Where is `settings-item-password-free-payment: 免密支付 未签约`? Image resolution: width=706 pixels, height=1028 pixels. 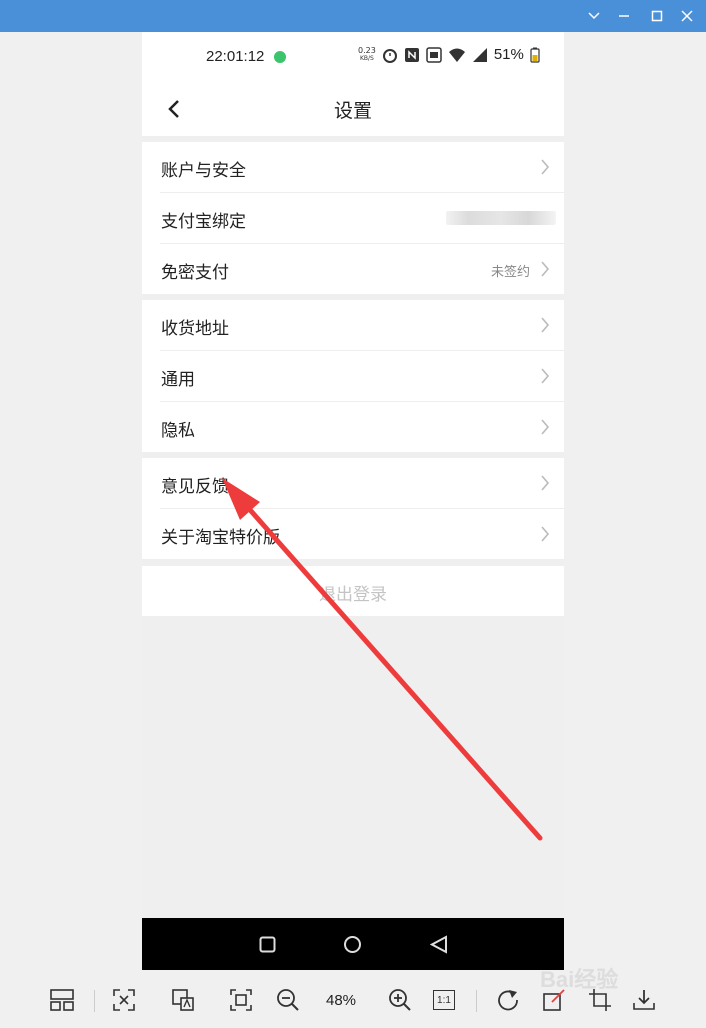 settings-item-password-free-payment: 免密支付 未签约 is located at coordinates (362, 269).